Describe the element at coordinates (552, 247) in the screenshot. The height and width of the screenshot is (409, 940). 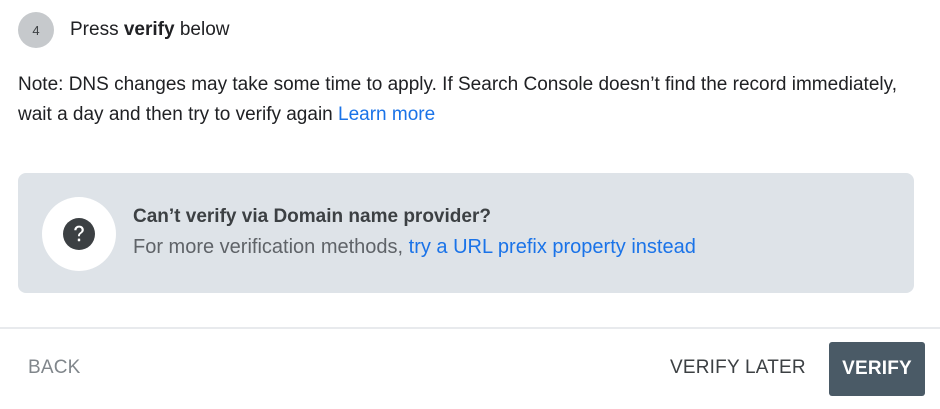
I see `url-prefix-property-link: try a URL prefix property instead` at that location.